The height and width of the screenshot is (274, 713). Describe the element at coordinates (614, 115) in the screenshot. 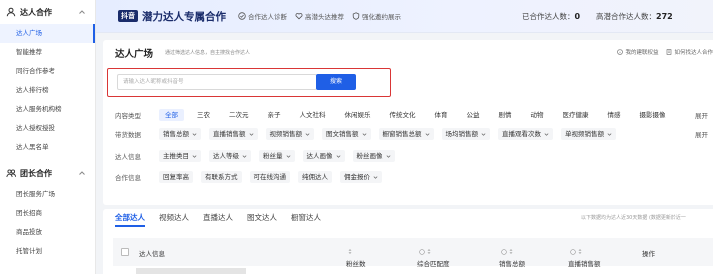

I see `content-chip: 情感` at that location.